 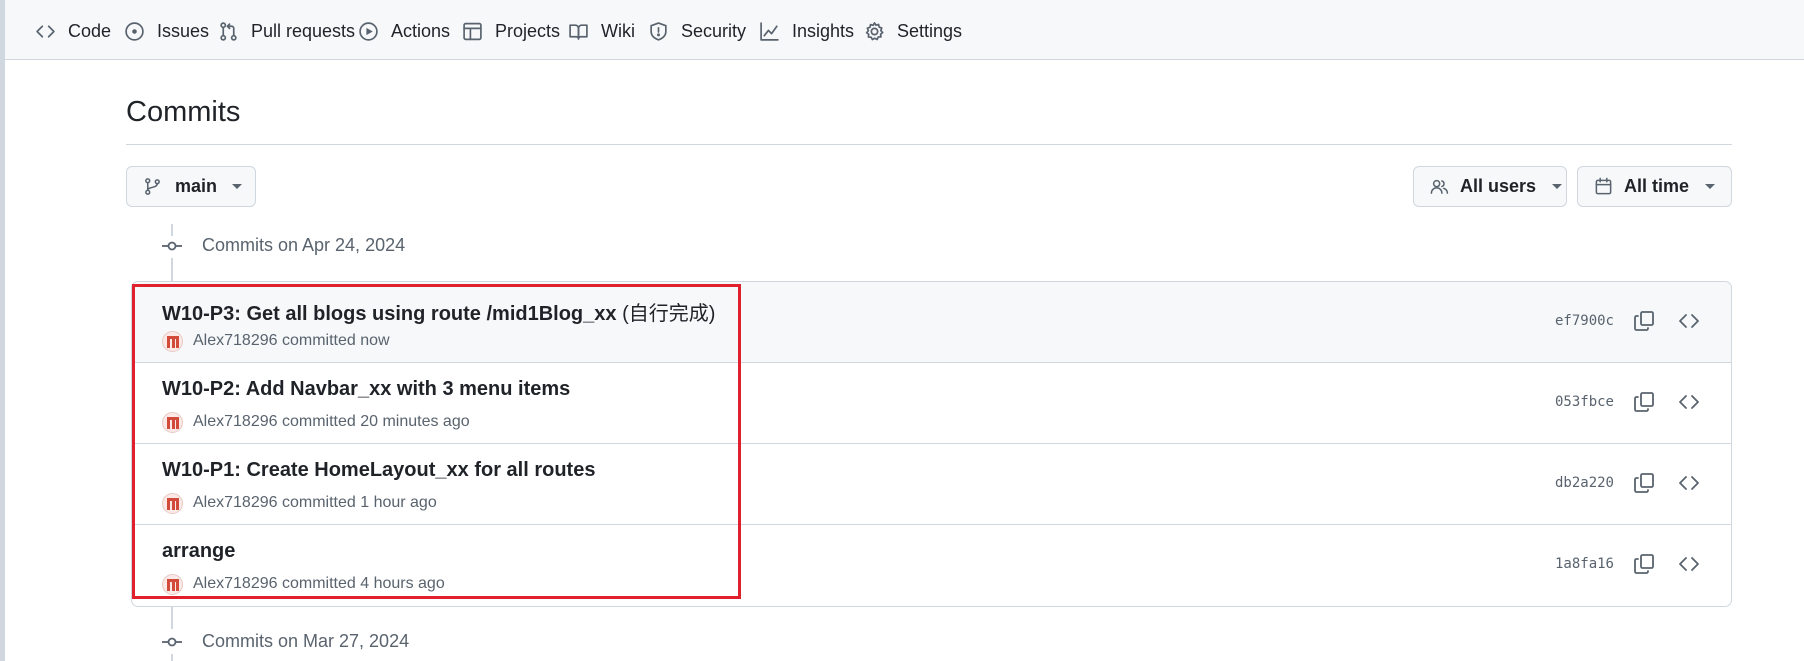 What do you see at coordinates (472, 31) in the screenshot?
I see `table-icon` at bounding box center [472, 31].